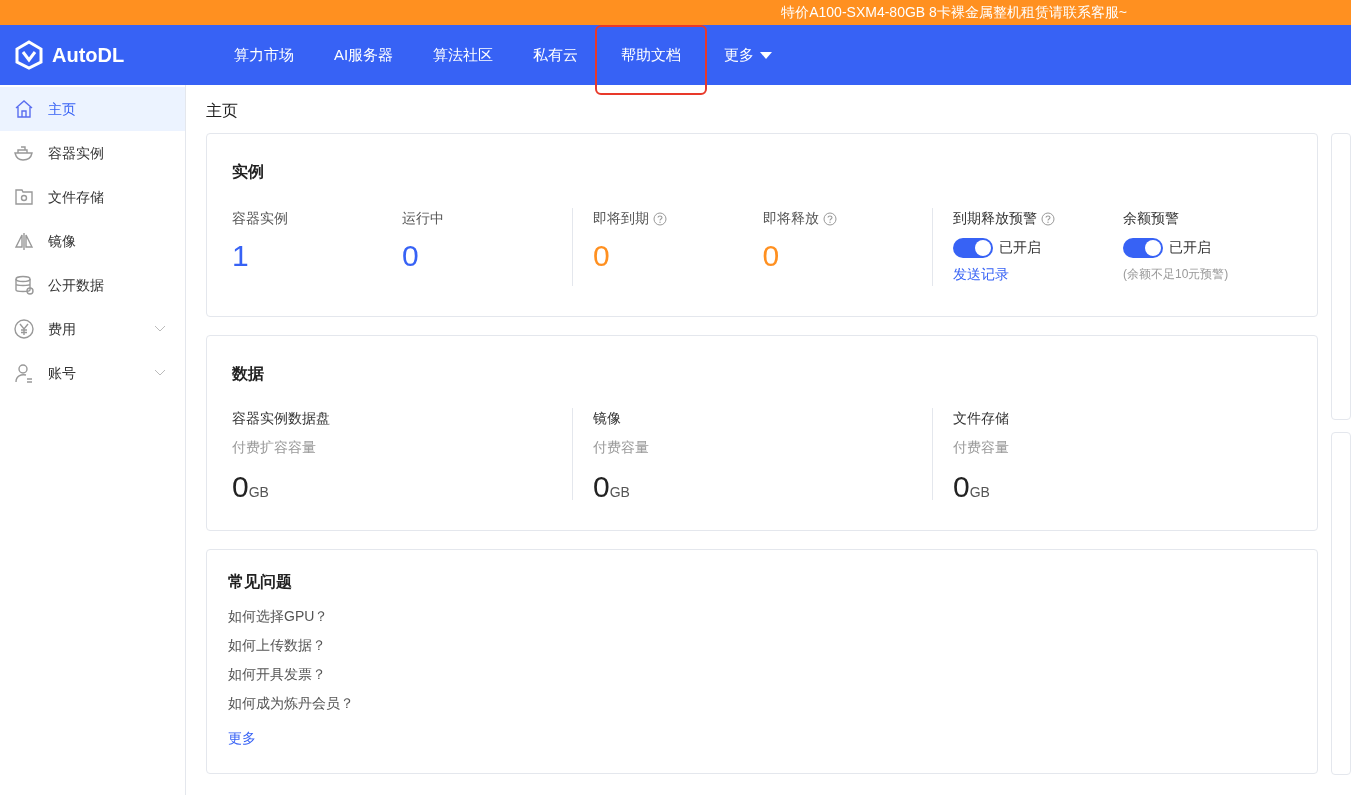 The height and width of the screenshot is (795, 1351). What do you see at coordinates (24, 241) in the screenshot?
I see `mirror-icon` at bounding box center [24, 241].